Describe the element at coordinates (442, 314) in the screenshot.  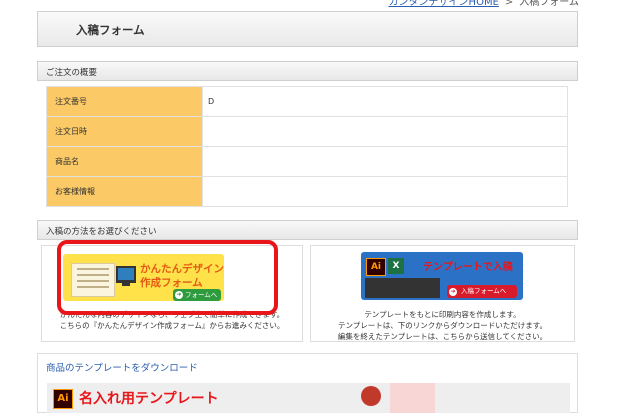
I see `template-desc-line1: テンプレートをもとに印刷内容を作成します。` at that location.